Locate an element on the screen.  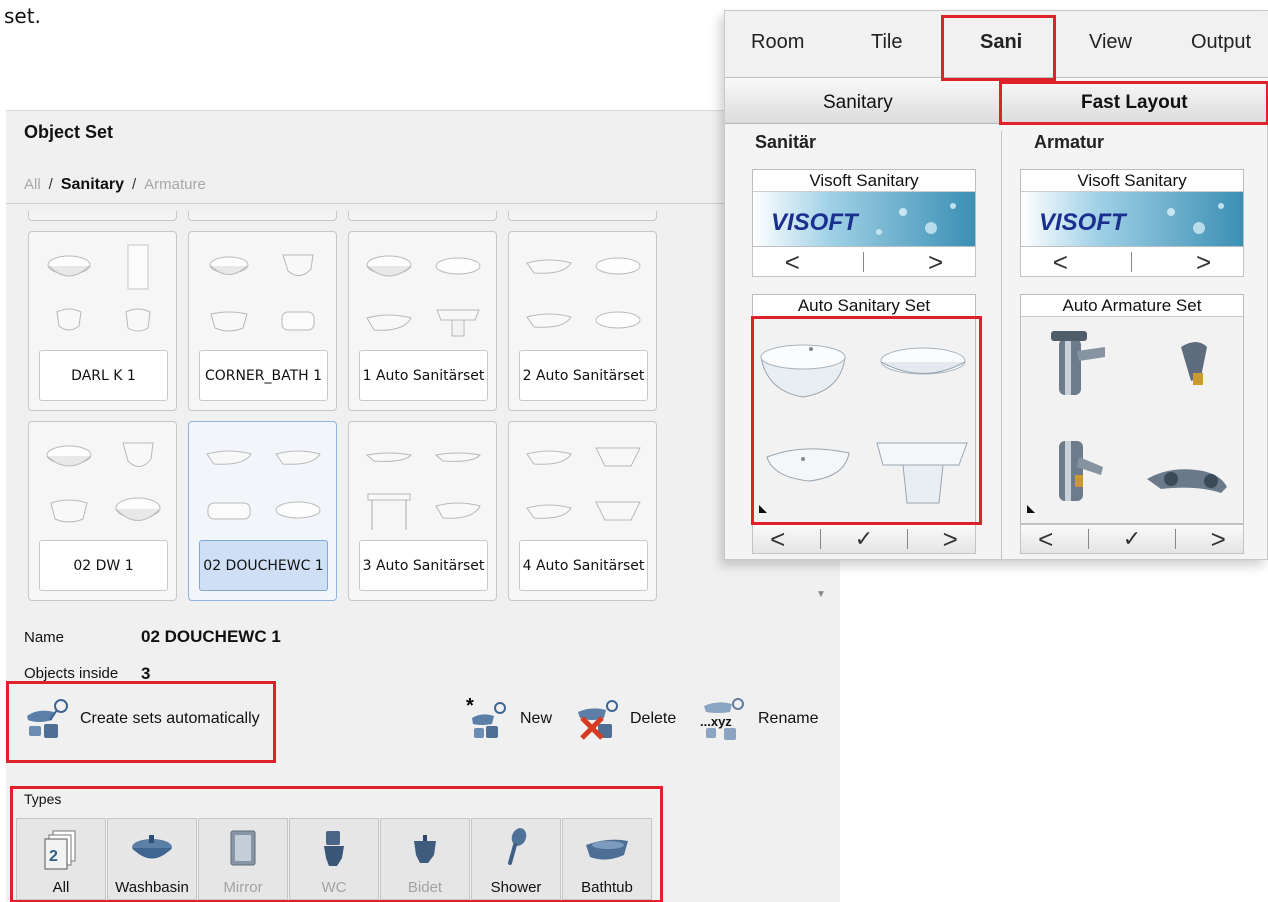
set-card-02-dw-1: 02 DW 1 is located at coordinates (102, 511).